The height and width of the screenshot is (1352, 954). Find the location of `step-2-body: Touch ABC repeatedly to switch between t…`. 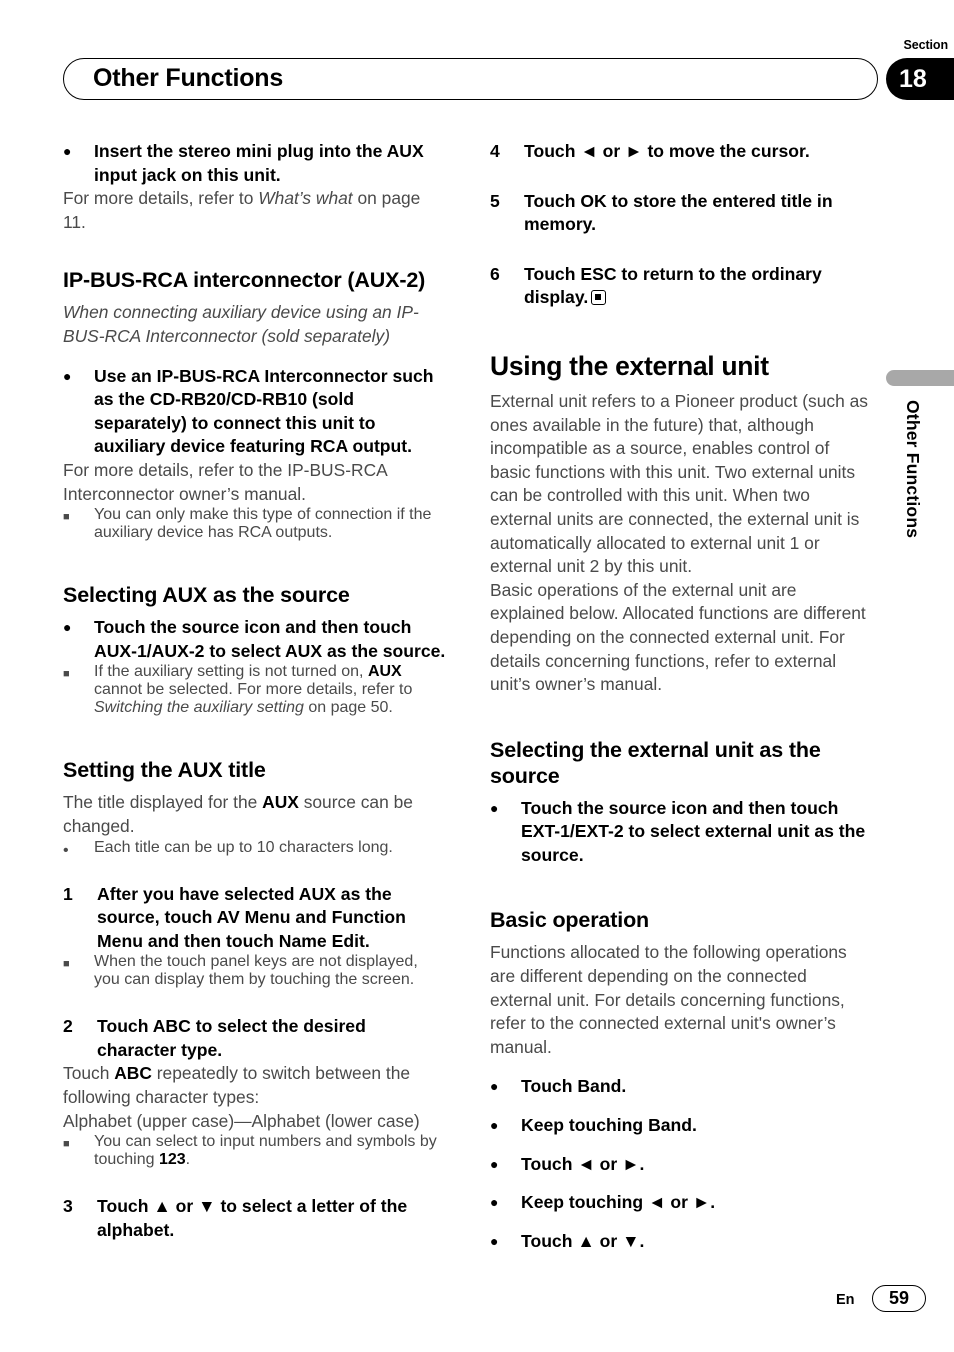

step-2-body: Touch ABC repeatedly to switch between t… is located at coordinates (254, 1085).